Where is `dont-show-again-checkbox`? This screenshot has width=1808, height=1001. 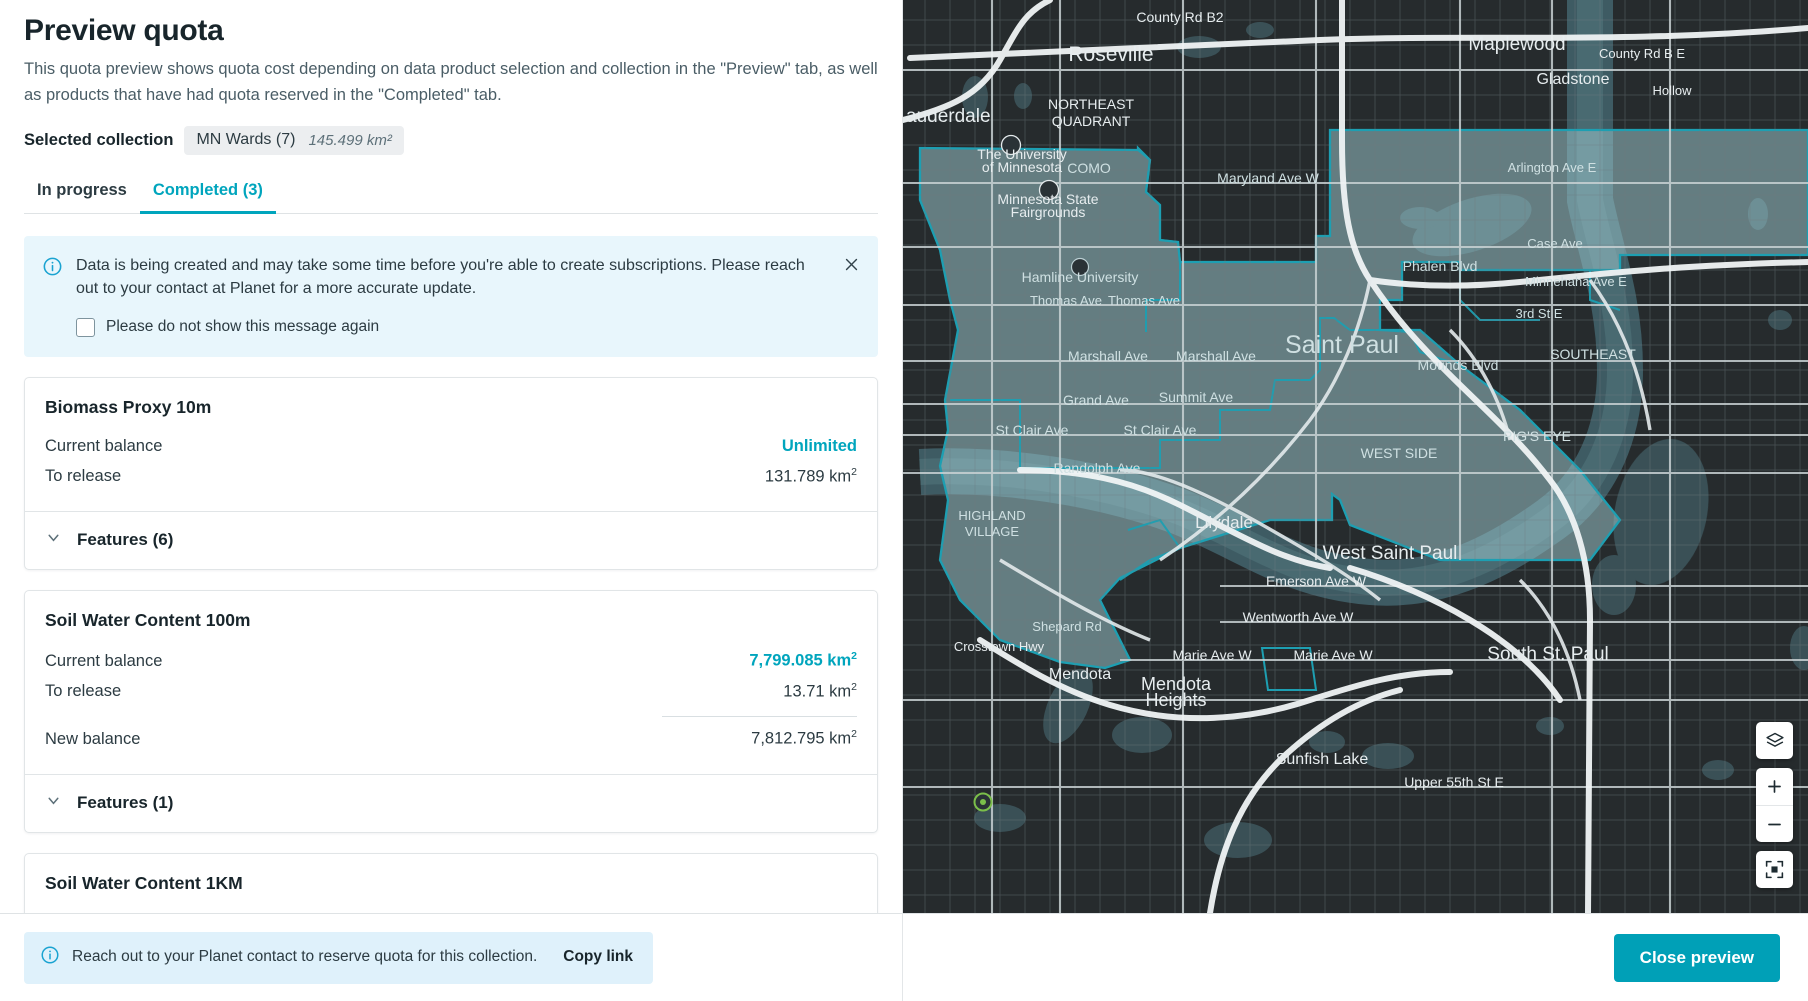
dont-show-again-checkbox is located at coordinates (85, 327).